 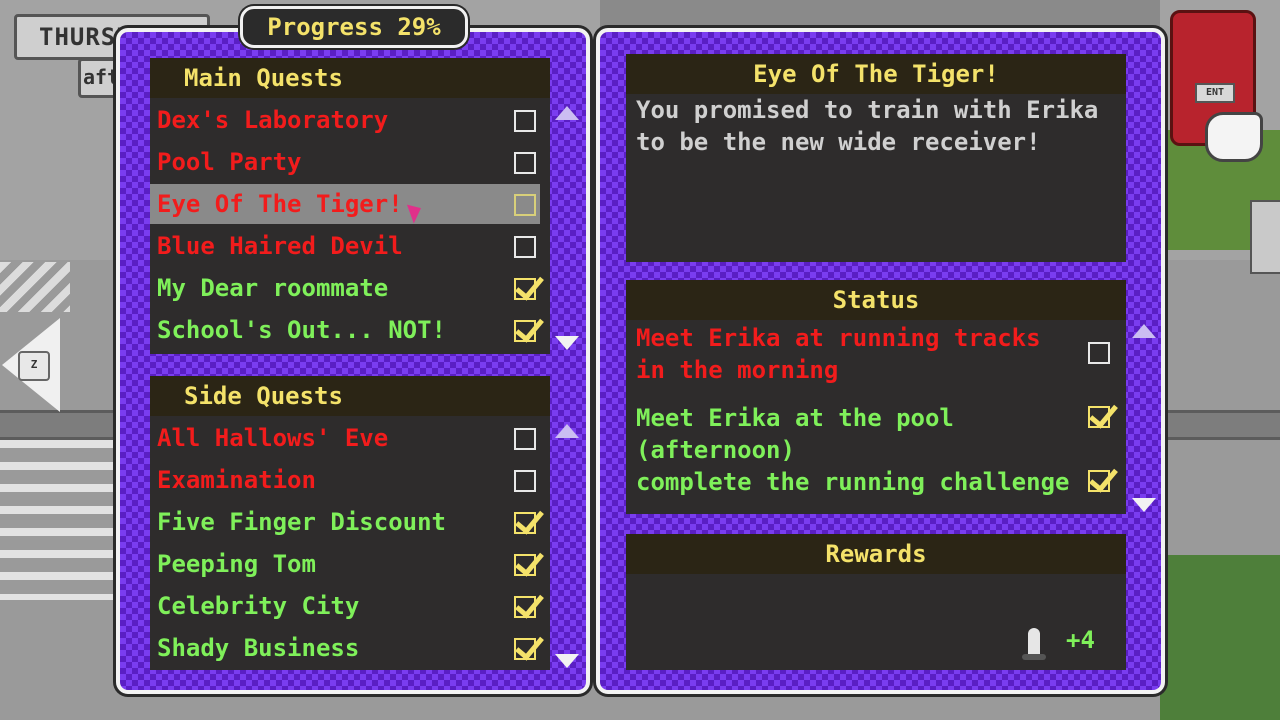 What do you see at coordinates (876, 554) in the screenshot?
I see `rewards-header: Rewards` at bounding box center [876, 554].